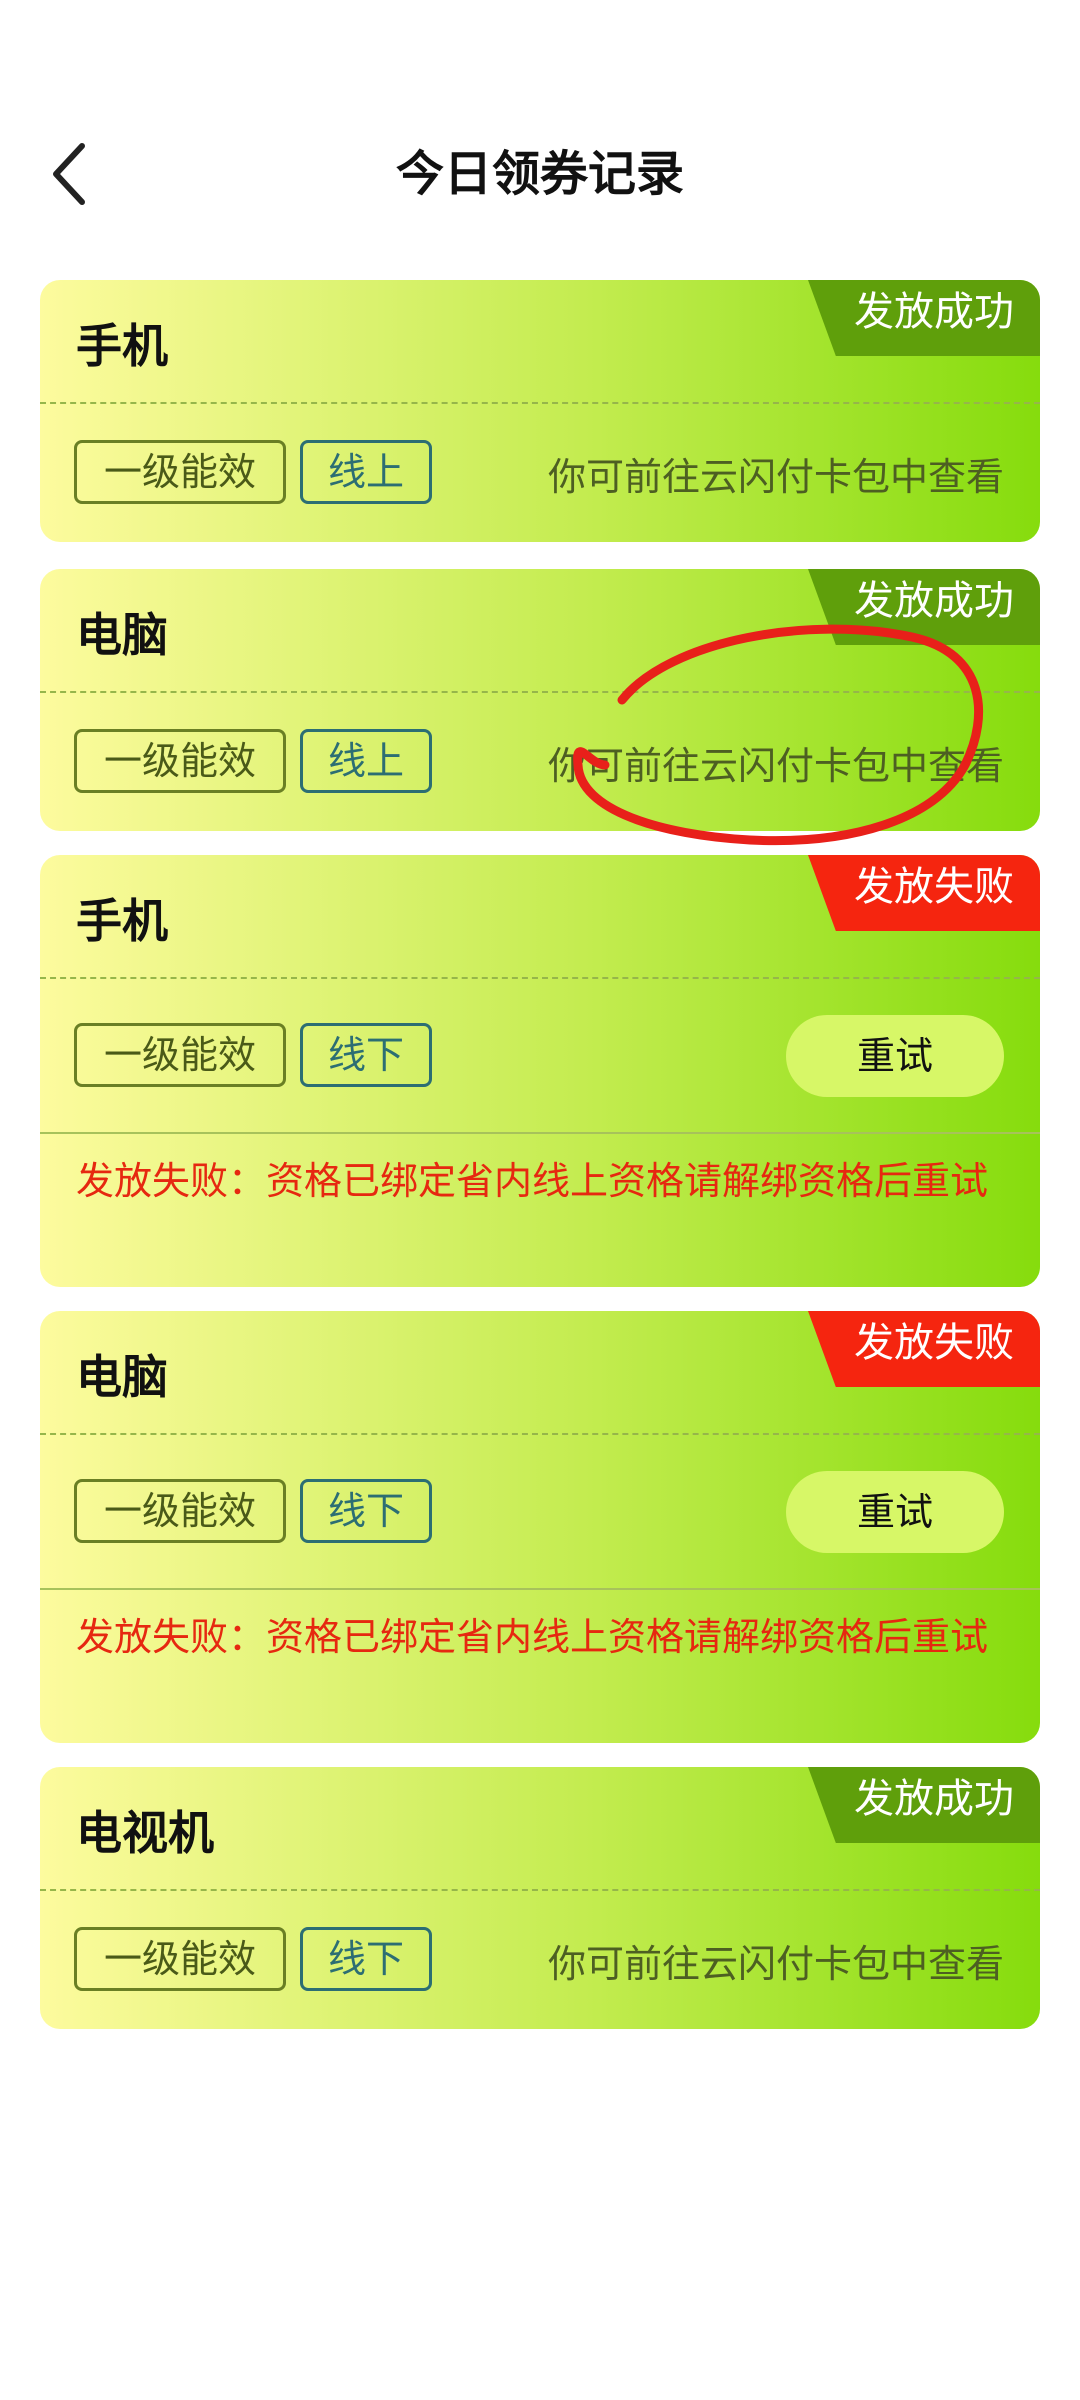 The image size is (1080, 2400). What do you see at coordinates (540, 700) in the screenshot?
I see `record-card: 发放成功 电脑 一级能效 线上 你可前往云闪付卡包中查看` at bounding box center [540, 700].